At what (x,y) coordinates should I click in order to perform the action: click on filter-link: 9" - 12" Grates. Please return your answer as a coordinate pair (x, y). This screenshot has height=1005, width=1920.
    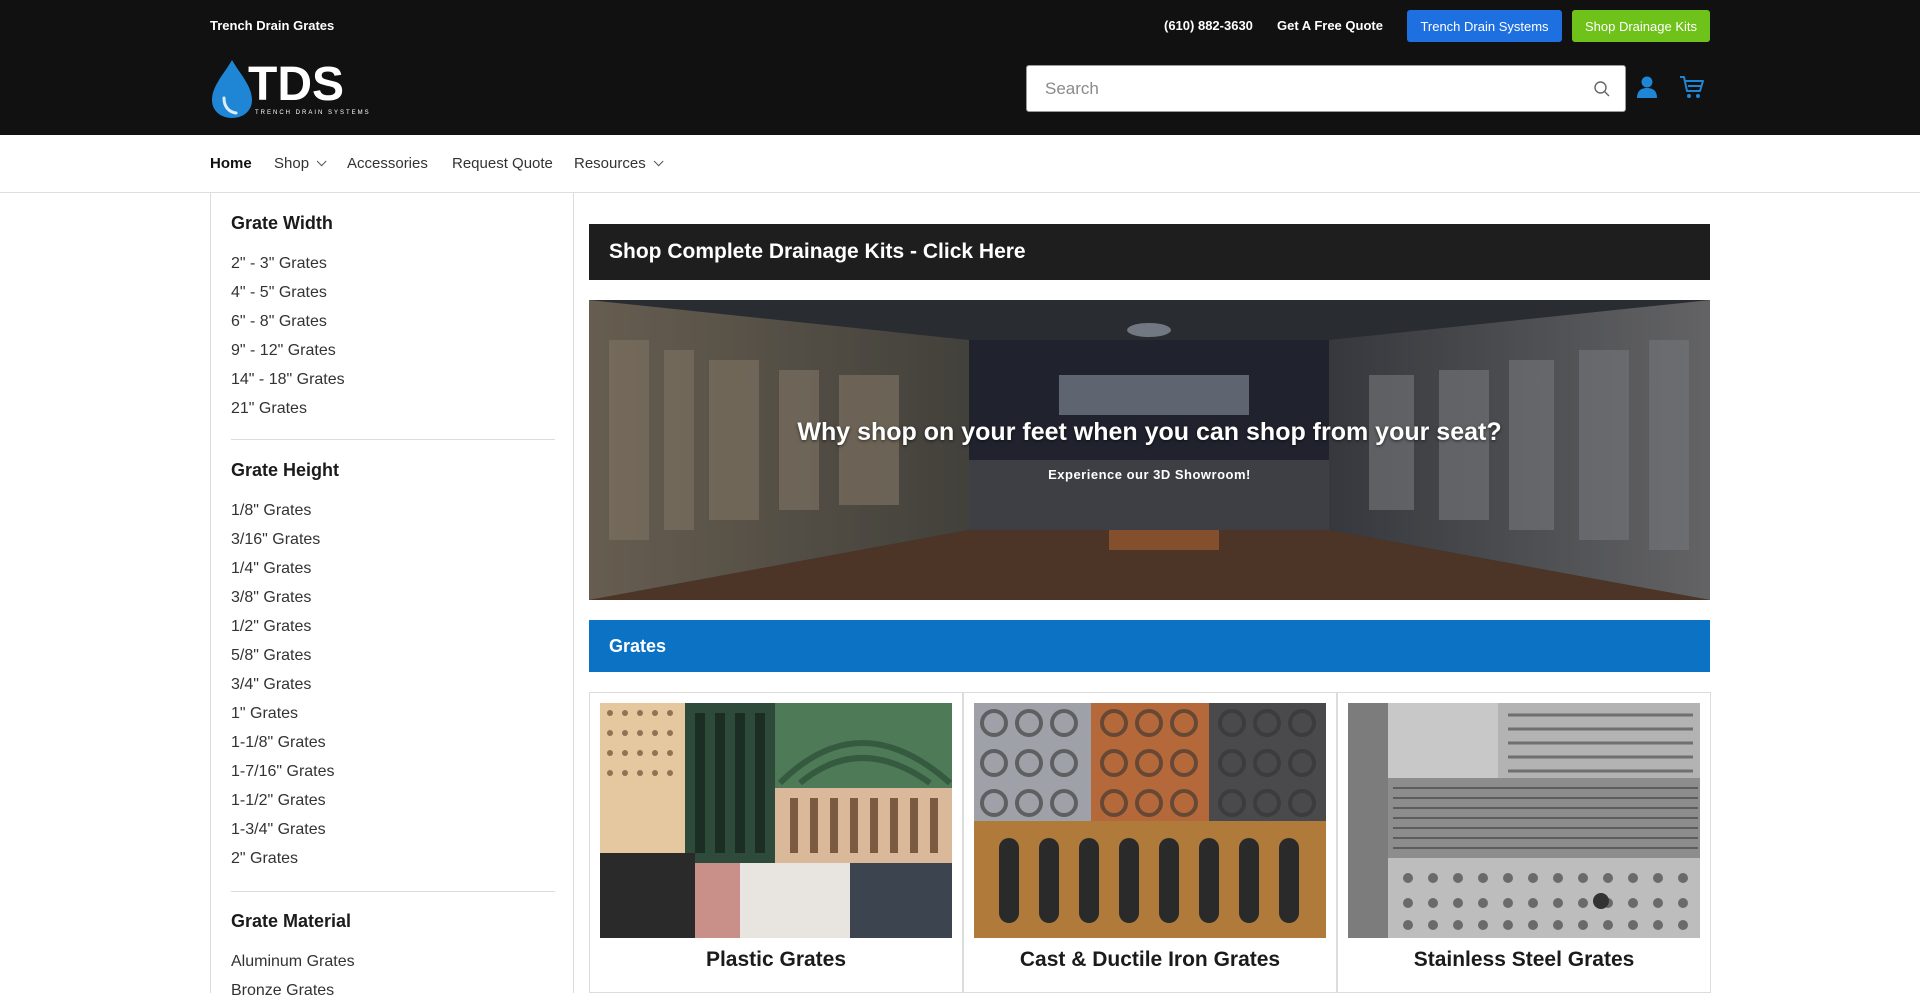
    Looking at the image, I should click on (393, 350).